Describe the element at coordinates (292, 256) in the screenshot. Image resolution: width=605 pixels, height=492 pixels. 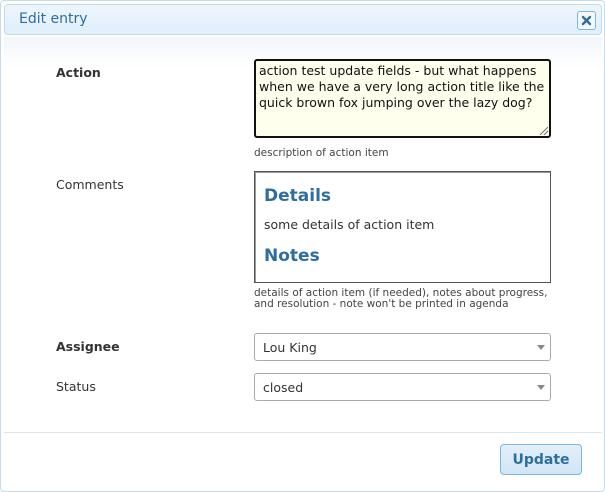
I see `comments-heading-notes: Notes` at that location.